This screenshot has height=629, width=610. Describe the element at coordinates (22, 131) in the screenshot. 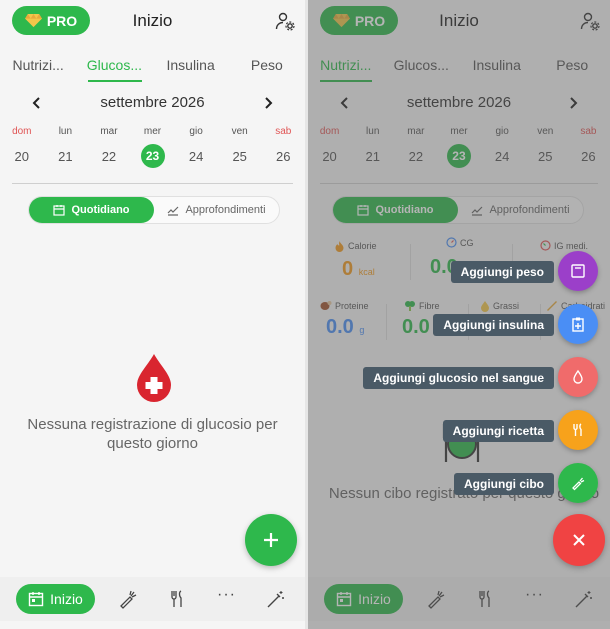

I see `weekday-label: dom` at that location.